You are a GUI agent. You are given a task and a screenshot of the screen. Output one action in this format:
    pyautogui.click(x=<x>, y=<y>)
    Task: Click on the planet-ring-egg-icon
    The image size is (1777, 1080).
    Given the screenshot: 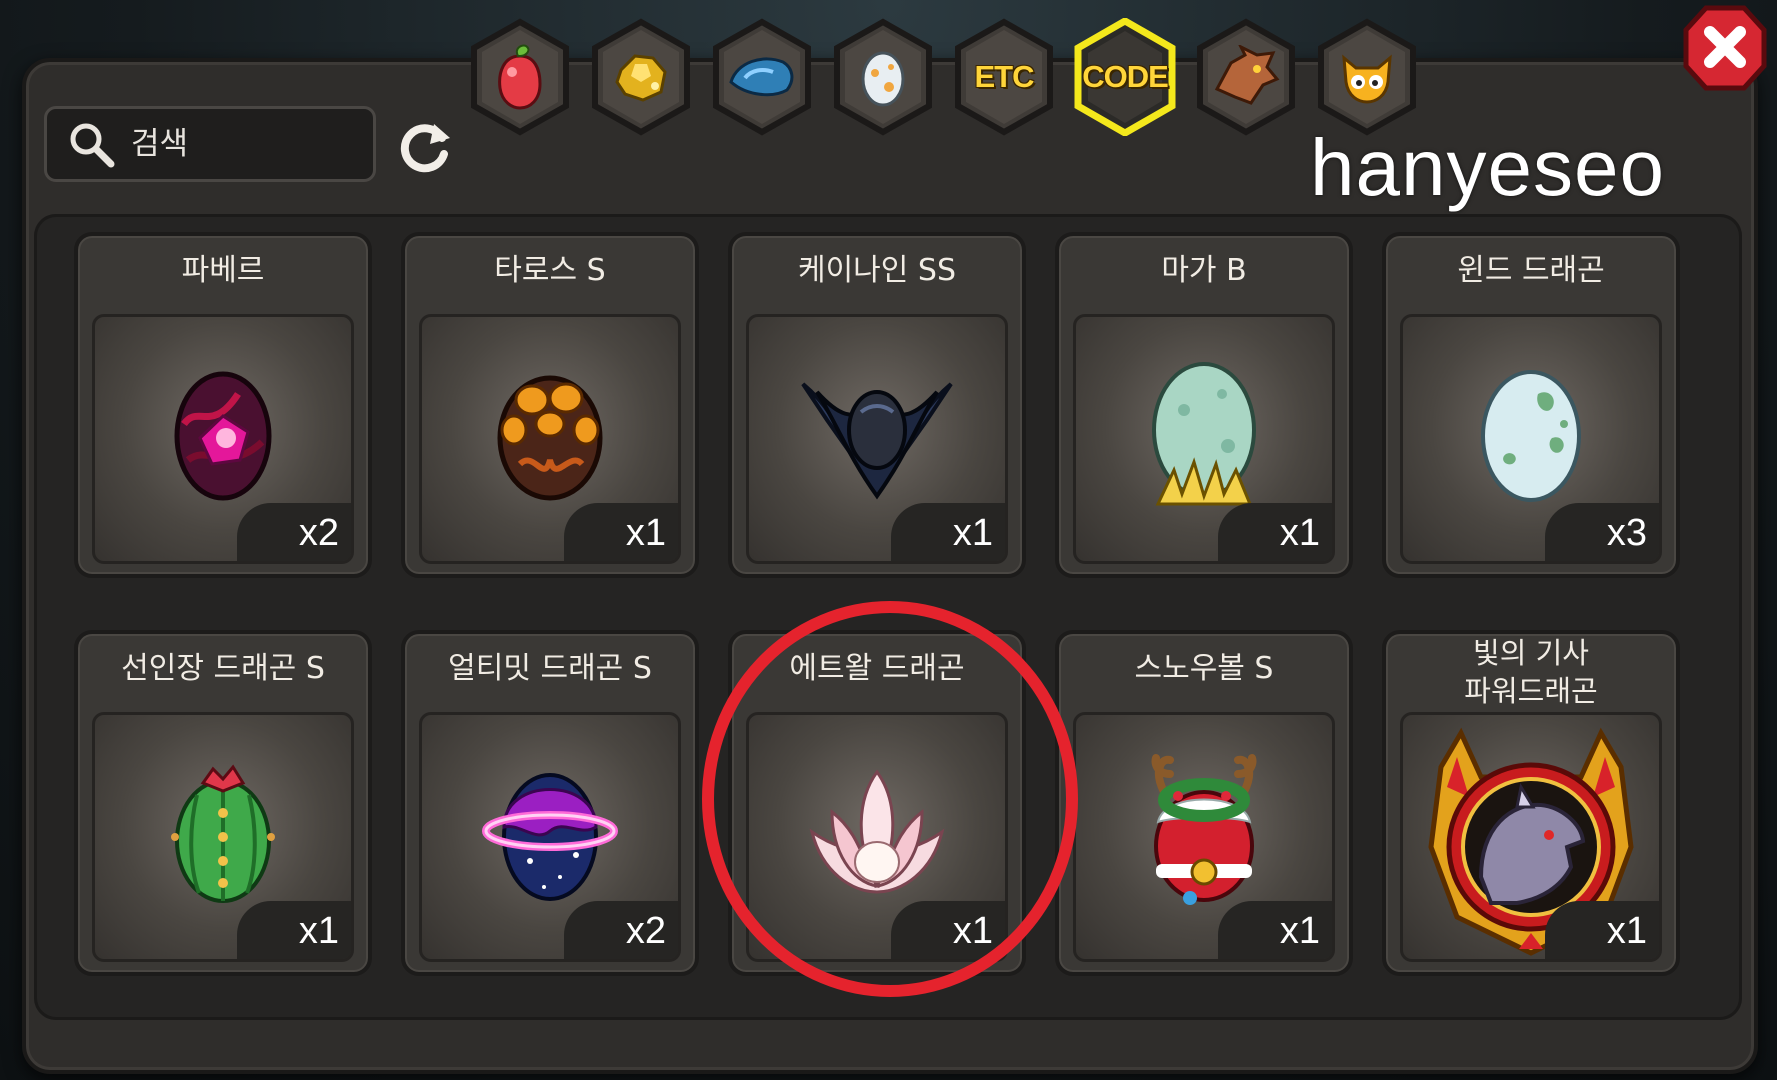 What is the action you would take?
    pyautogui.click(x=550, y=837)
    